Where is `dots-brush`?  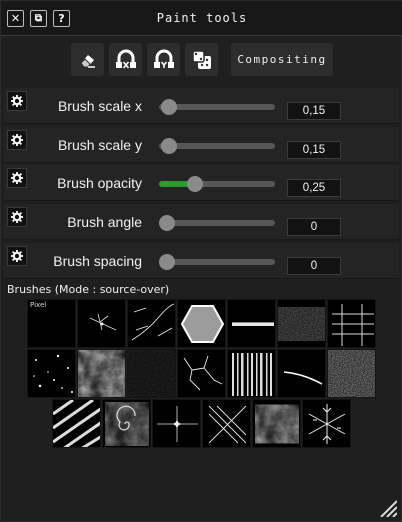
dots-brush is located at coordinates (51, 373).